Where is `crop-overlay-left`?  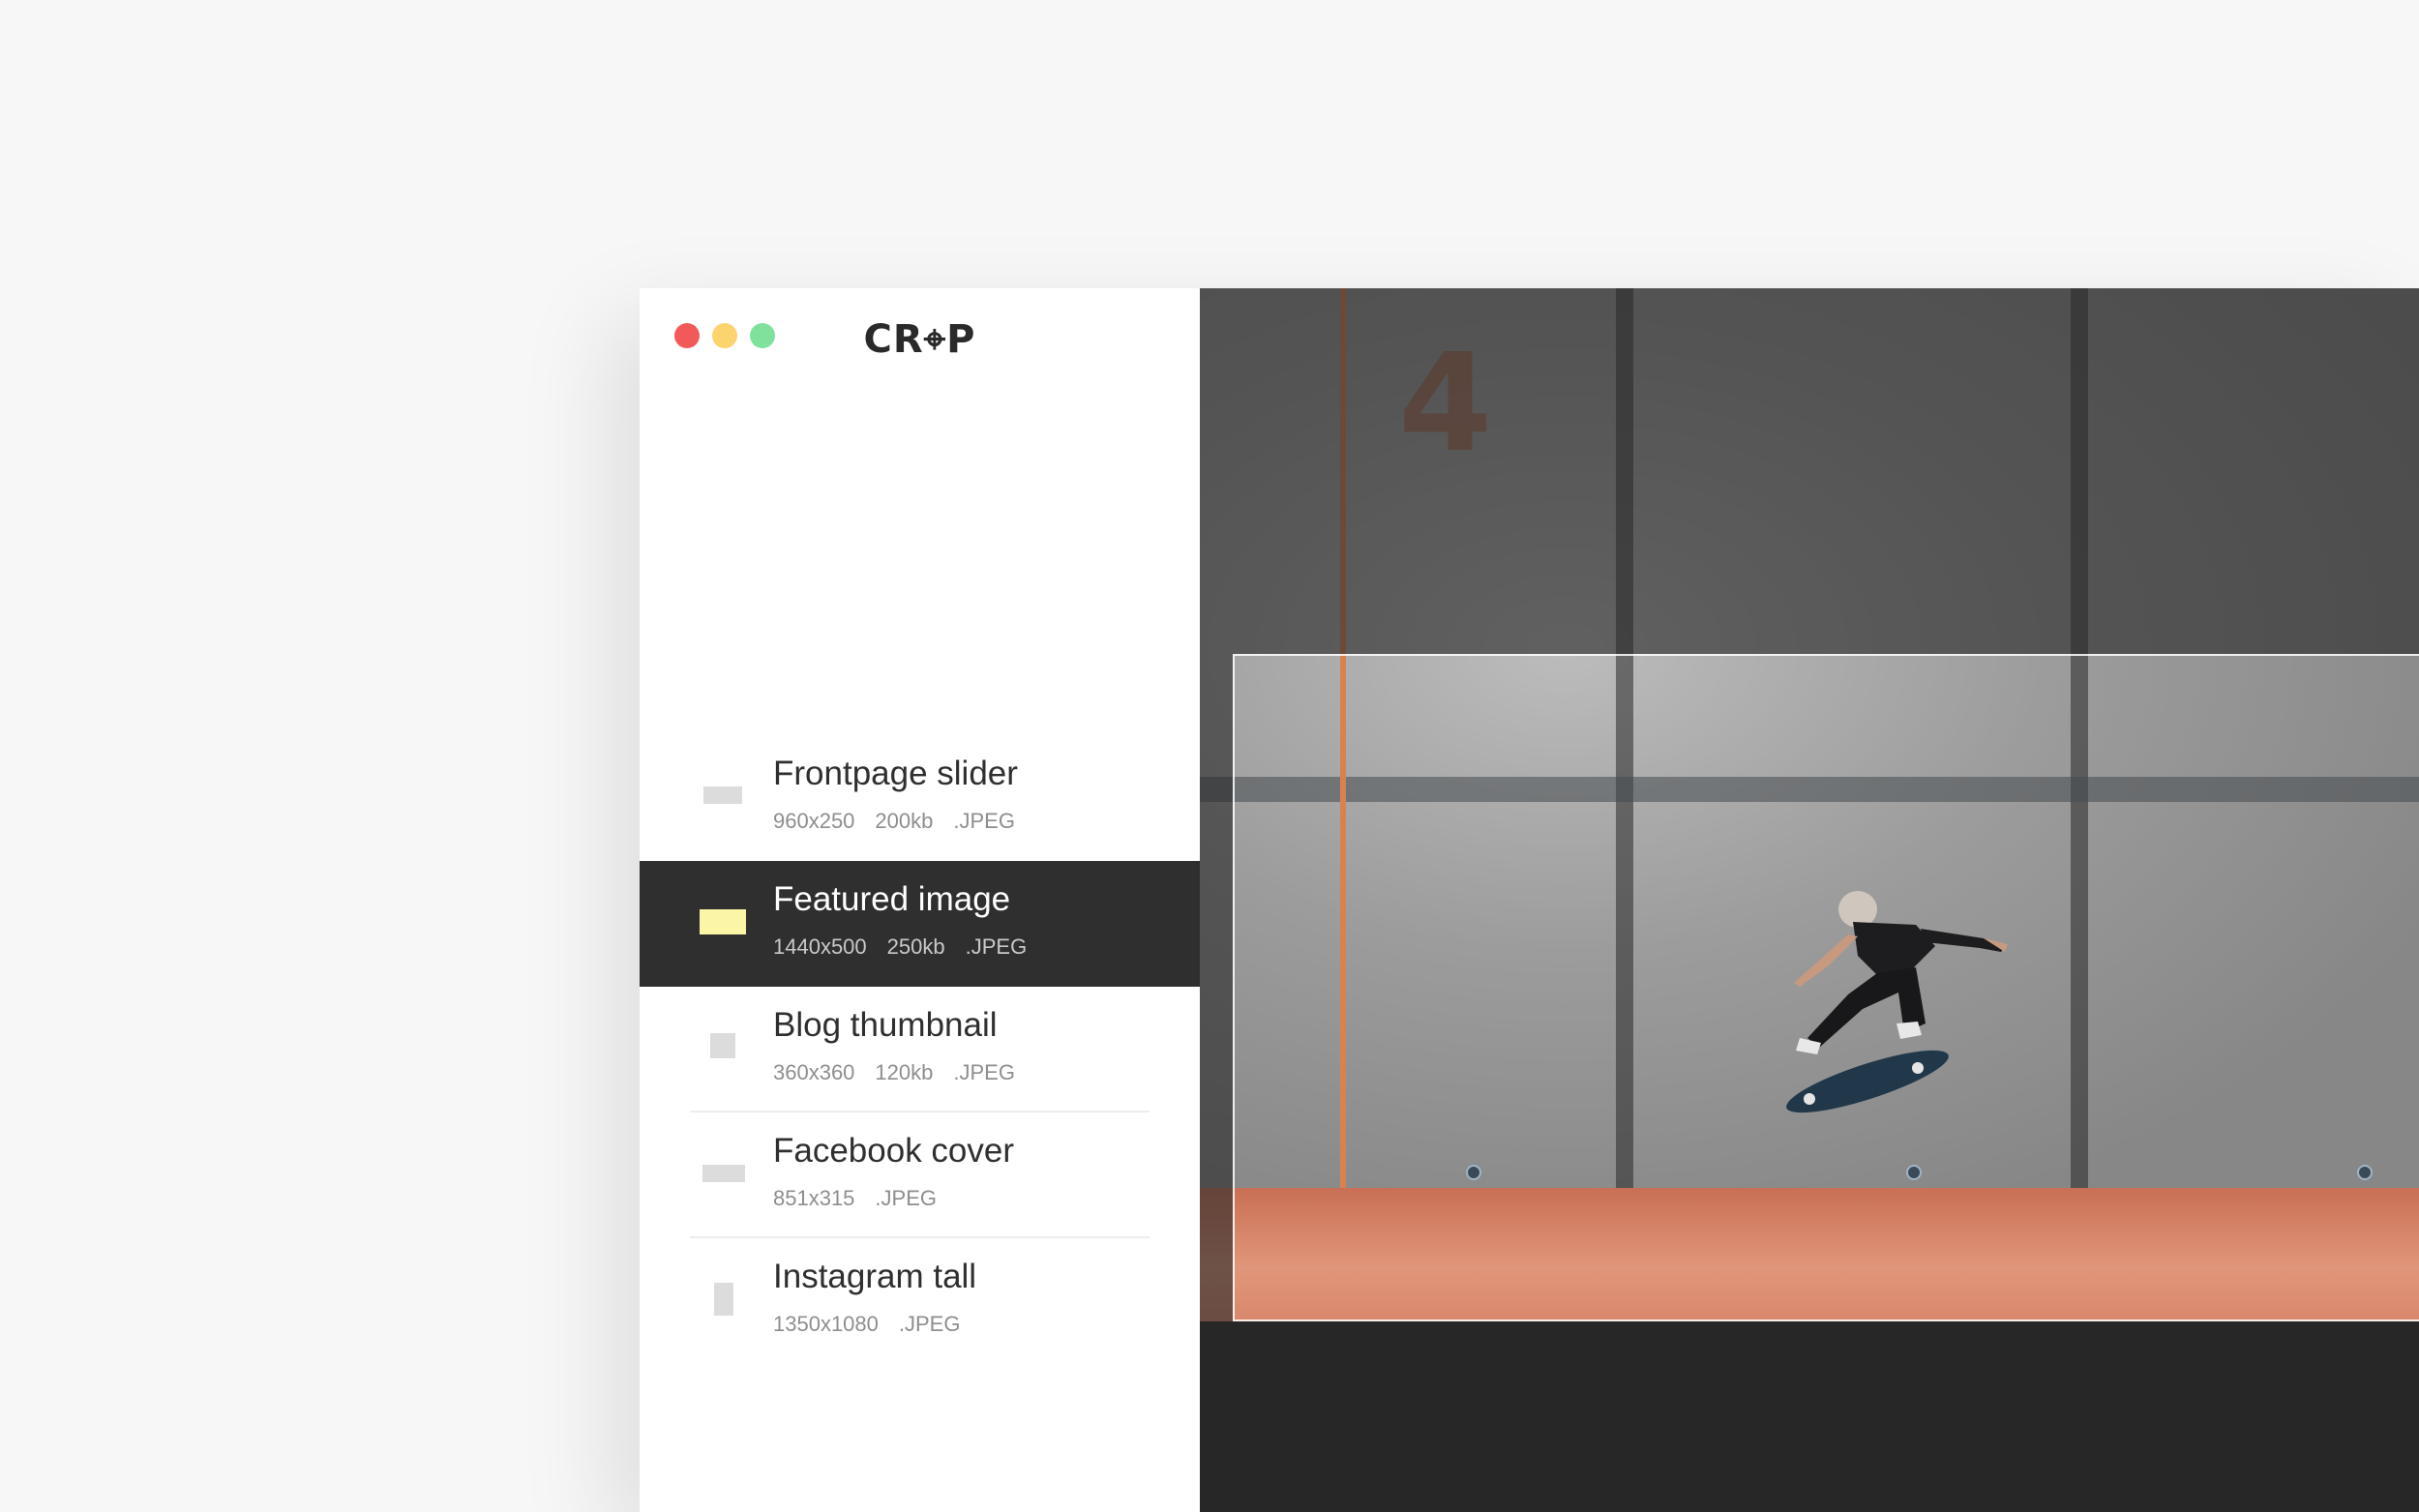
crop-overlay-left is located at coordinates (1216, 987).